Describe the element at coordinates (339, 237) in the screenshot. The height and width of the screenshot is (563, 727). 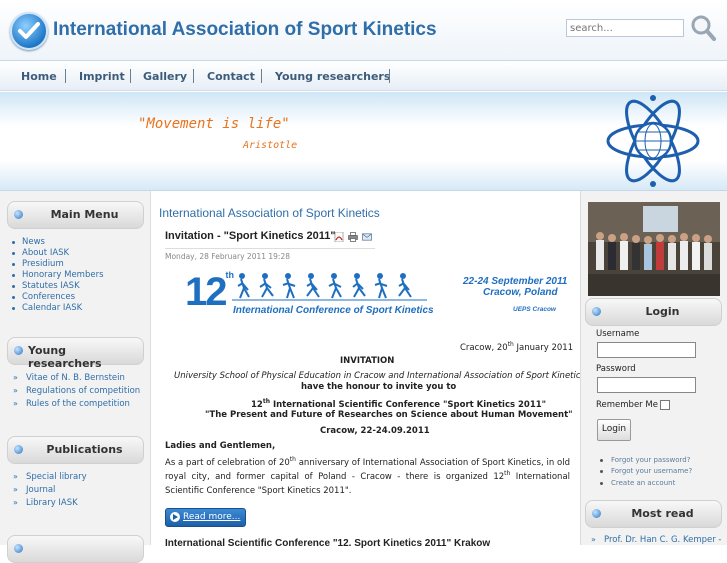
I see `pdf-icon` at that location.